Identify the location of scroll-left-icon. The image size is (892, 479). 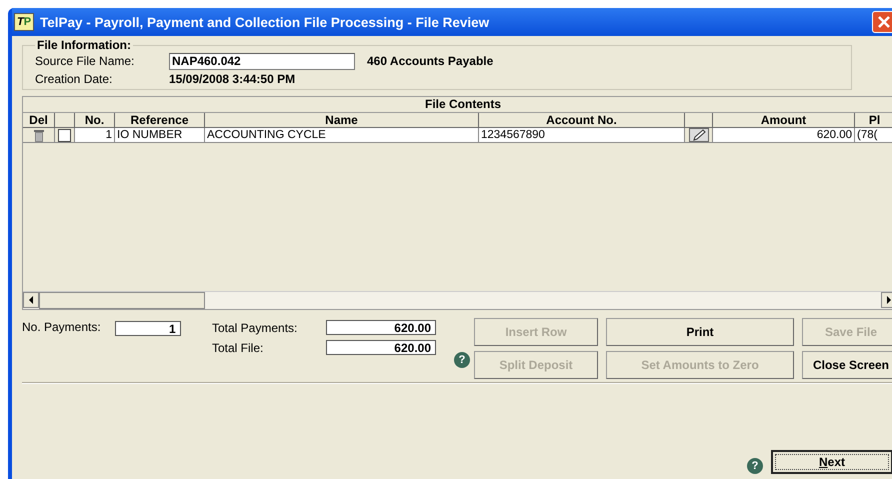
(31, 300).